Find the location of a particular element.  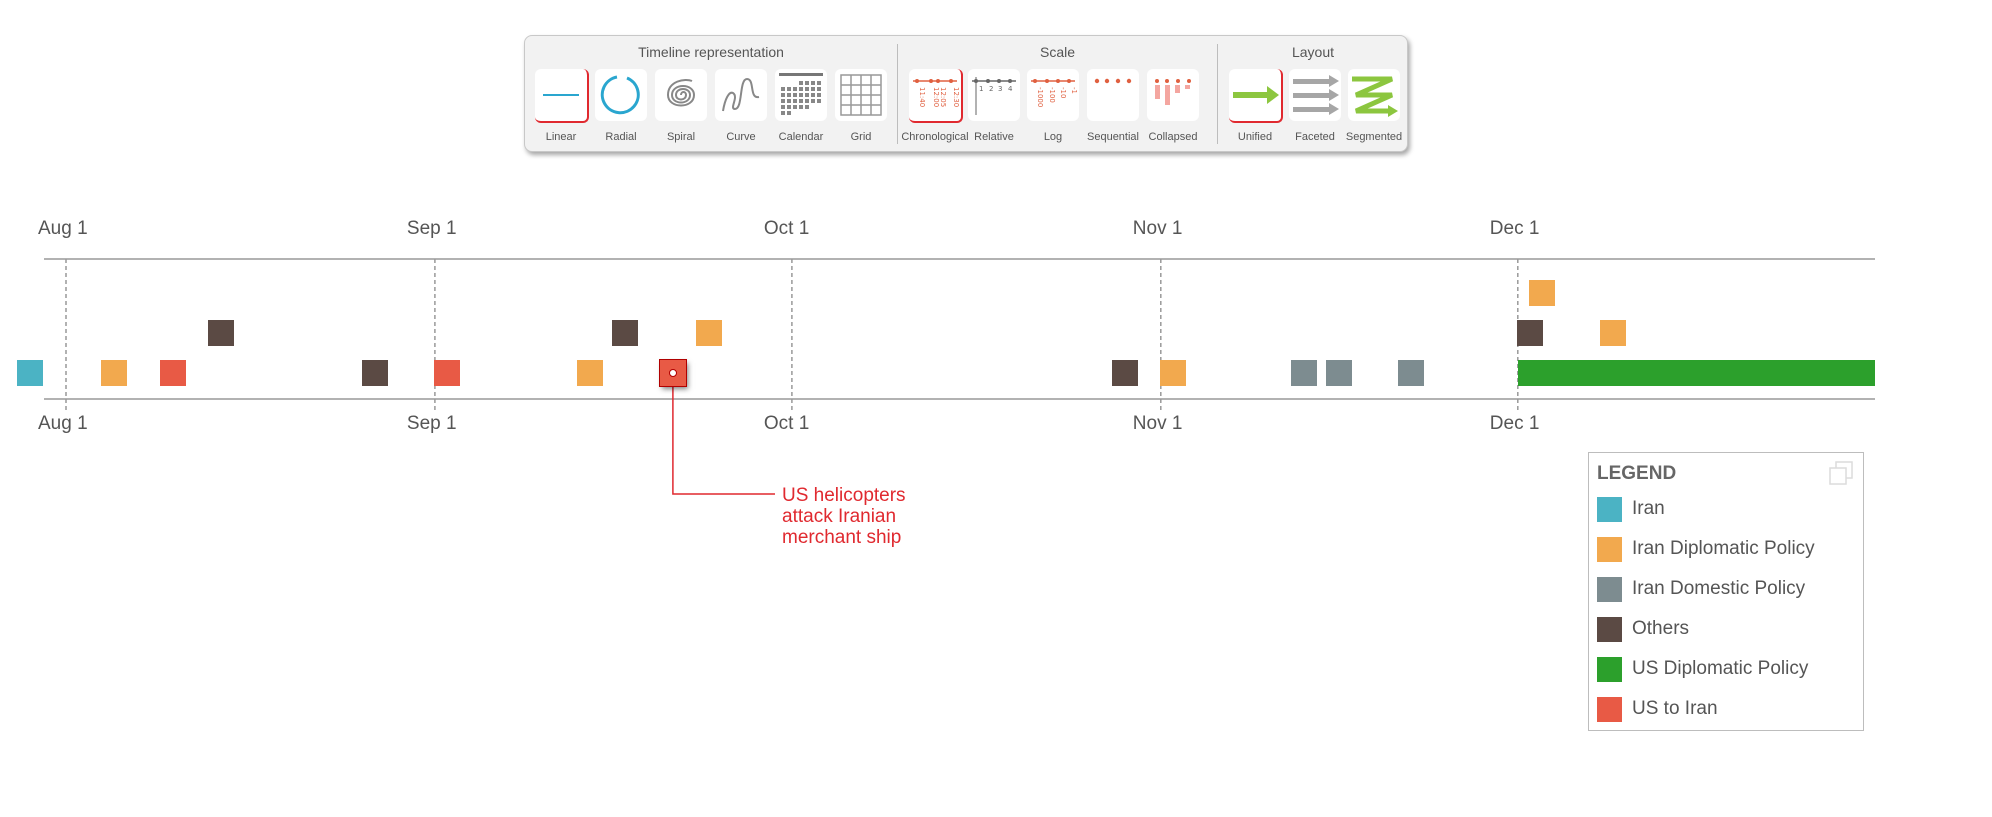

tick-label-top: Oct 1 is located at coordinates (786, 228).